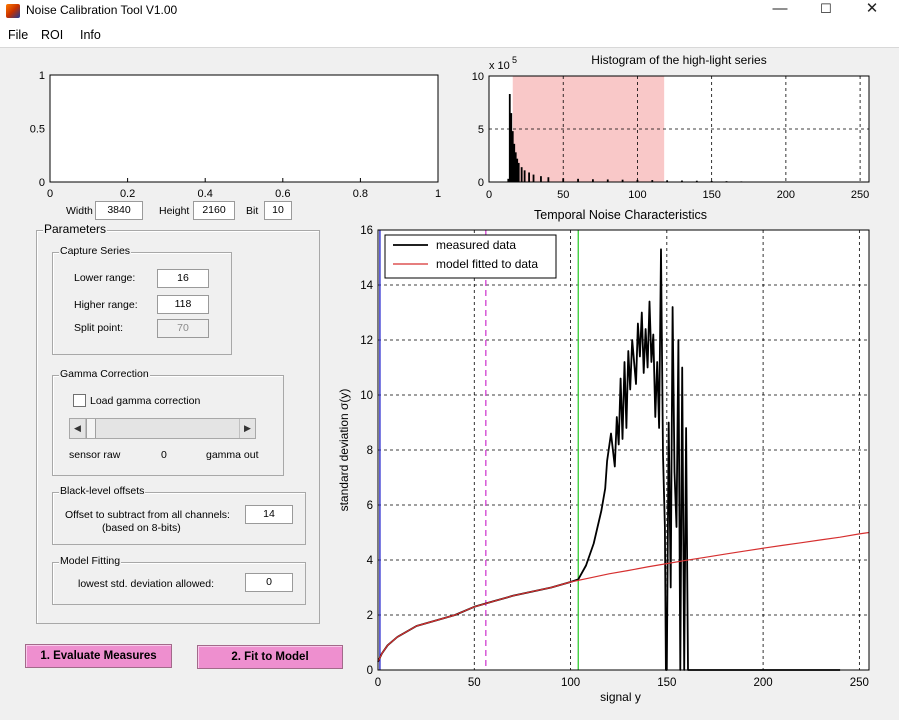  I want to click on y-tick-label: 6, so click(370, 506).